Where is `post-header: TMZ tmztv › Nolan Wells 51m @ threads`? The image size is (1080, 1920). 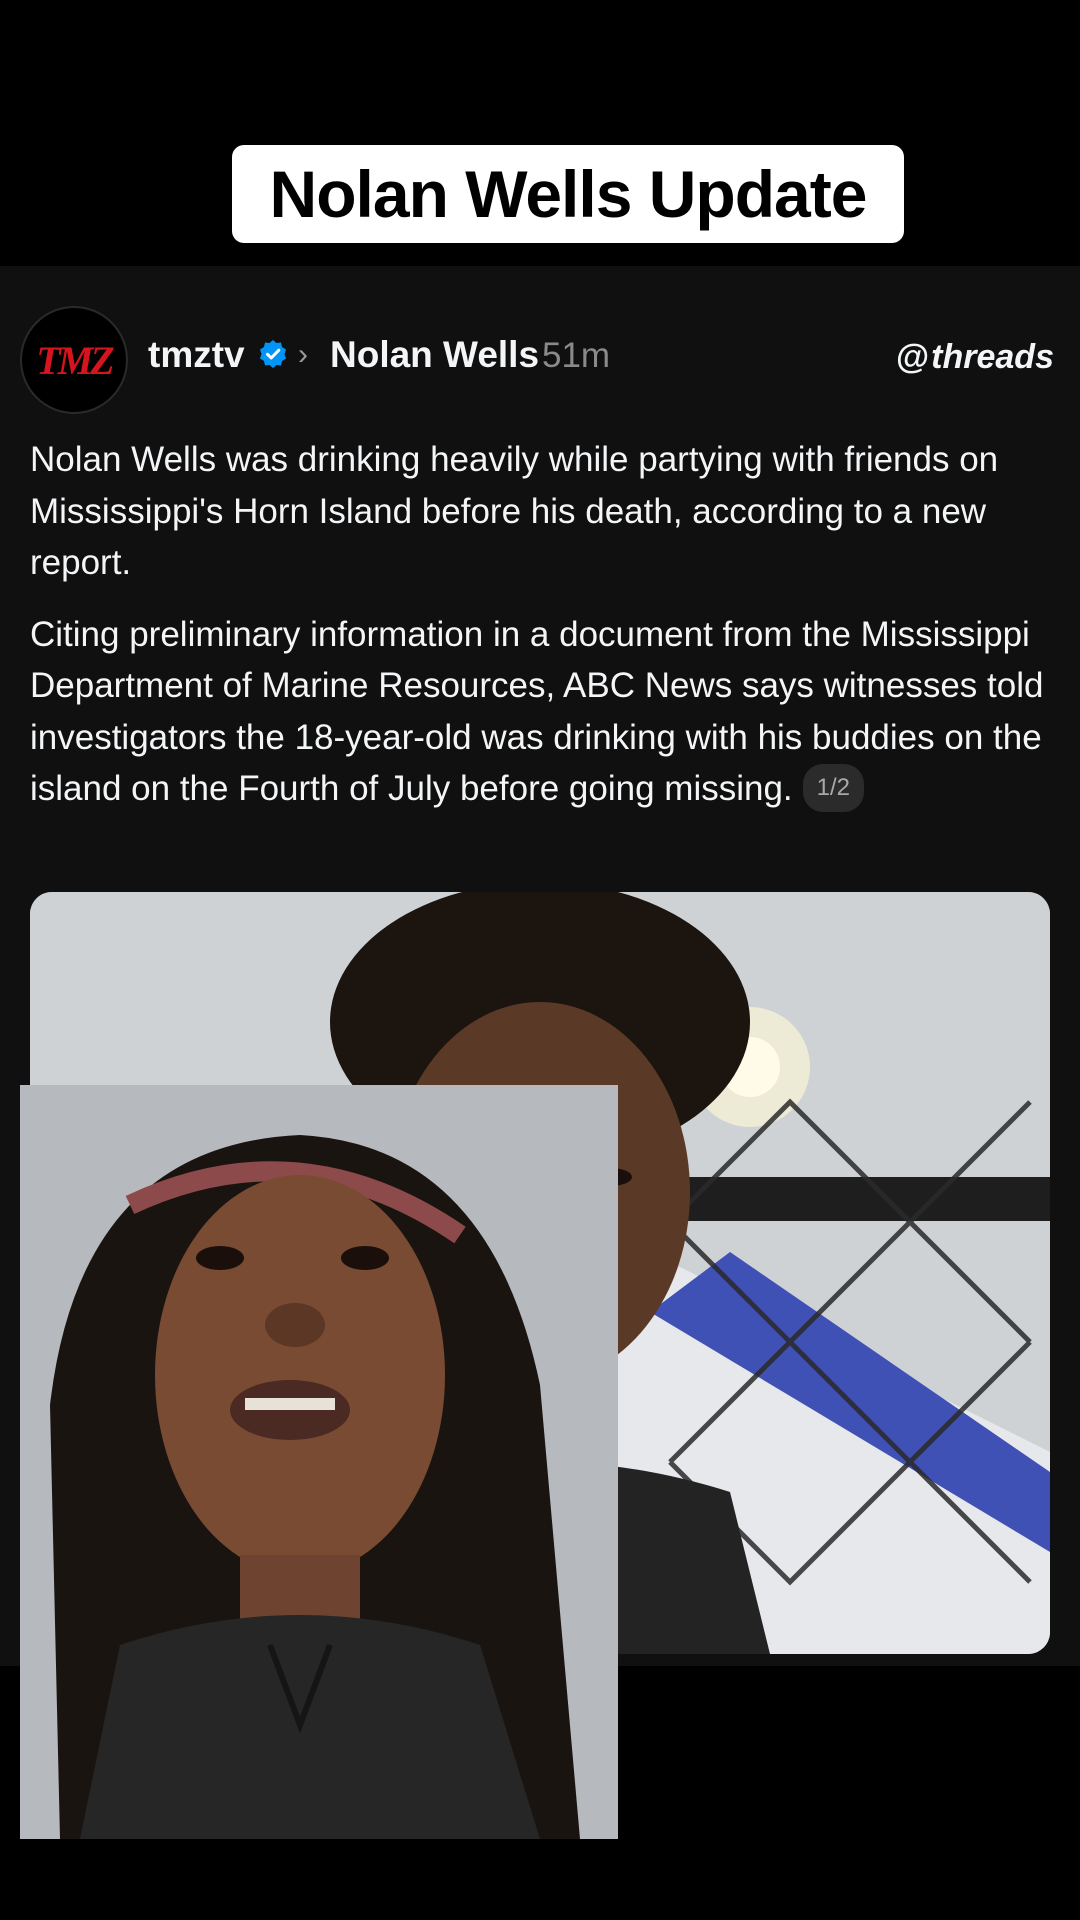 post-header: TMZ tmztv › Nolan Wells 51m @ threads is located at coordinates (540, 356).